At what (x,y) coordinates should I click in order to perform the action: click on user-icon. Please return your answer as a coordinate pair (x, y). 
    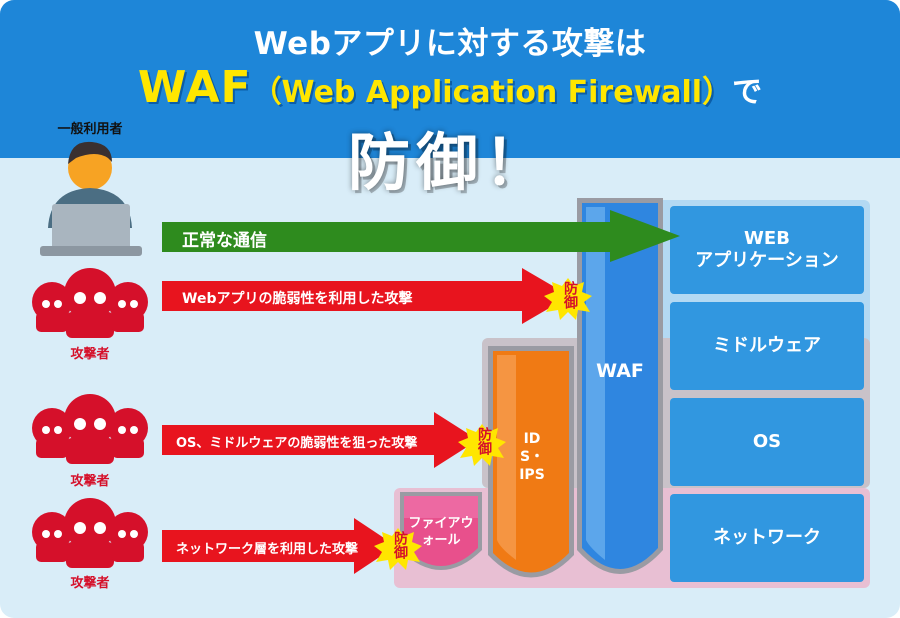
    Looking at the image, I should click on (91, 198).